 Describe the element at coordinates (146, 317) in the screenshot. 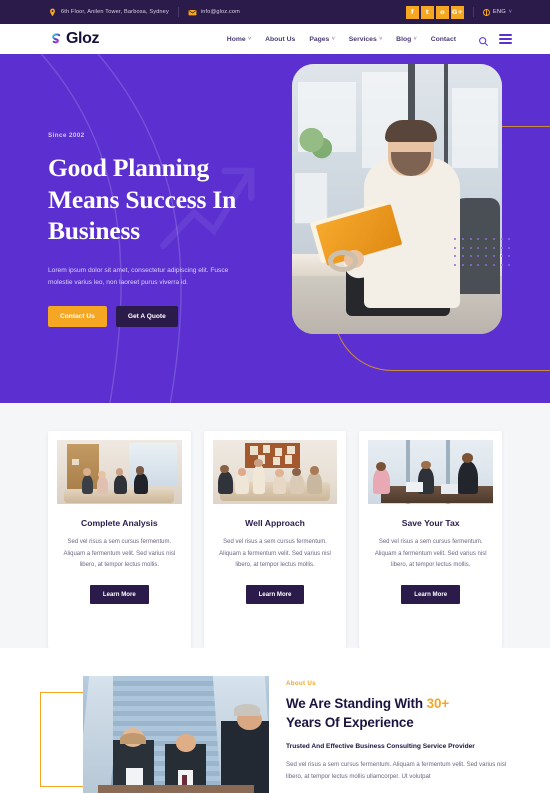

I see `get-a-quote-button: Get A Quote` at that location.